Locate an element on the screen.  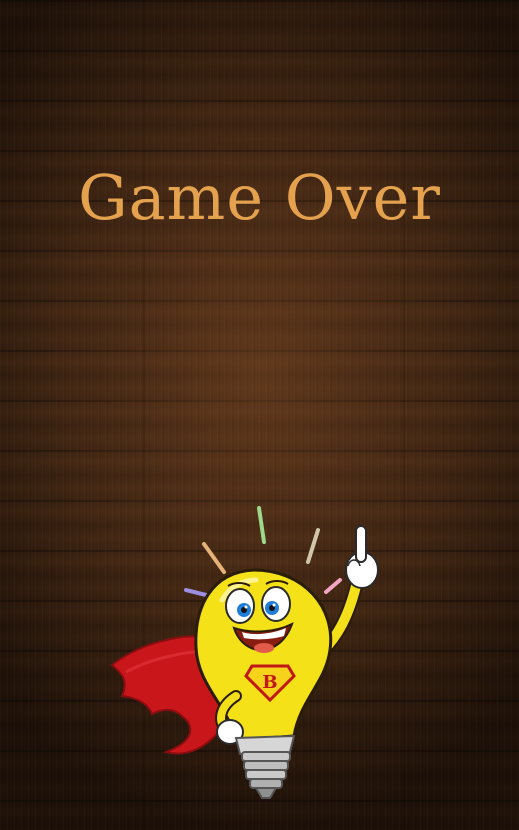
badge-letter: B is located at coordinates (269, 682).